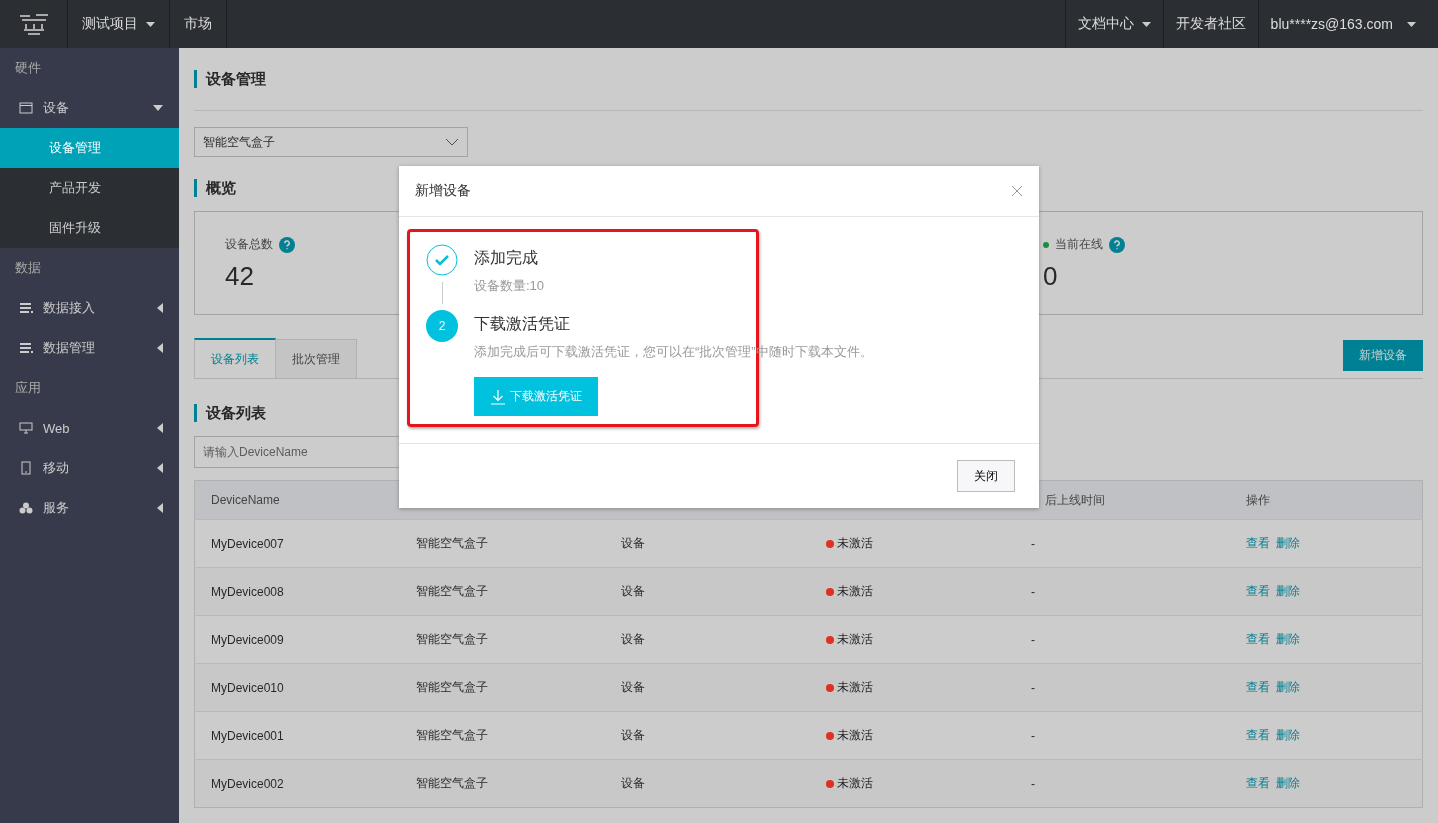 Image resolution: width=1438 pixels, height=823 pixels. I want to click on section-heading: 数据, so click(28, 268).